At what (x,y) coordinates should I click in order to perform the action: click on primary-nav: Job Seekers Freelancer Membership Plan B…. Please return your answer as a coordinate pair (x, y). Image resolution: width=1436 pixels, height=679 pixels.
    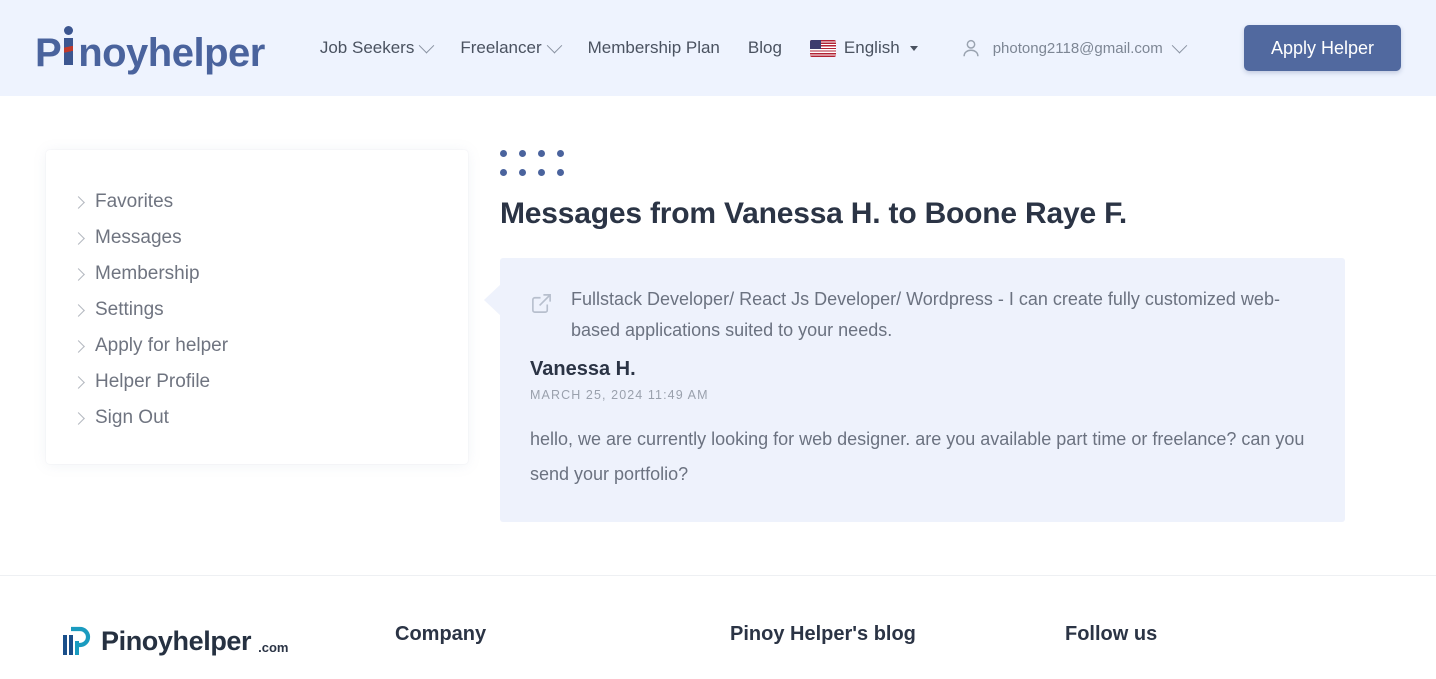
    Looking at the image, I should click on (860, 48).